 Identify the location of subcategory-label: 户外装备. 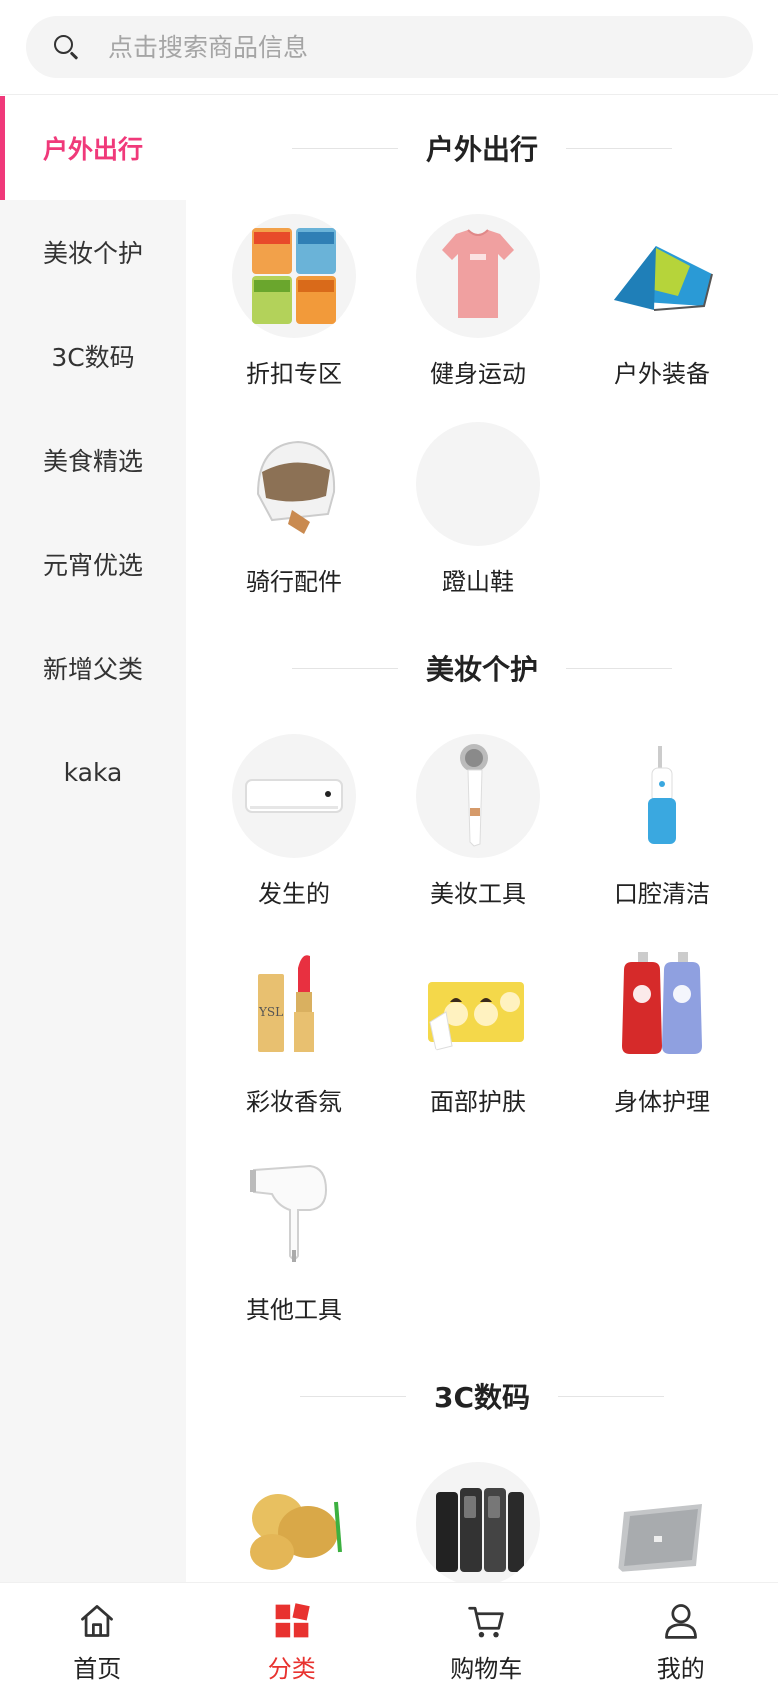
(662, 374).